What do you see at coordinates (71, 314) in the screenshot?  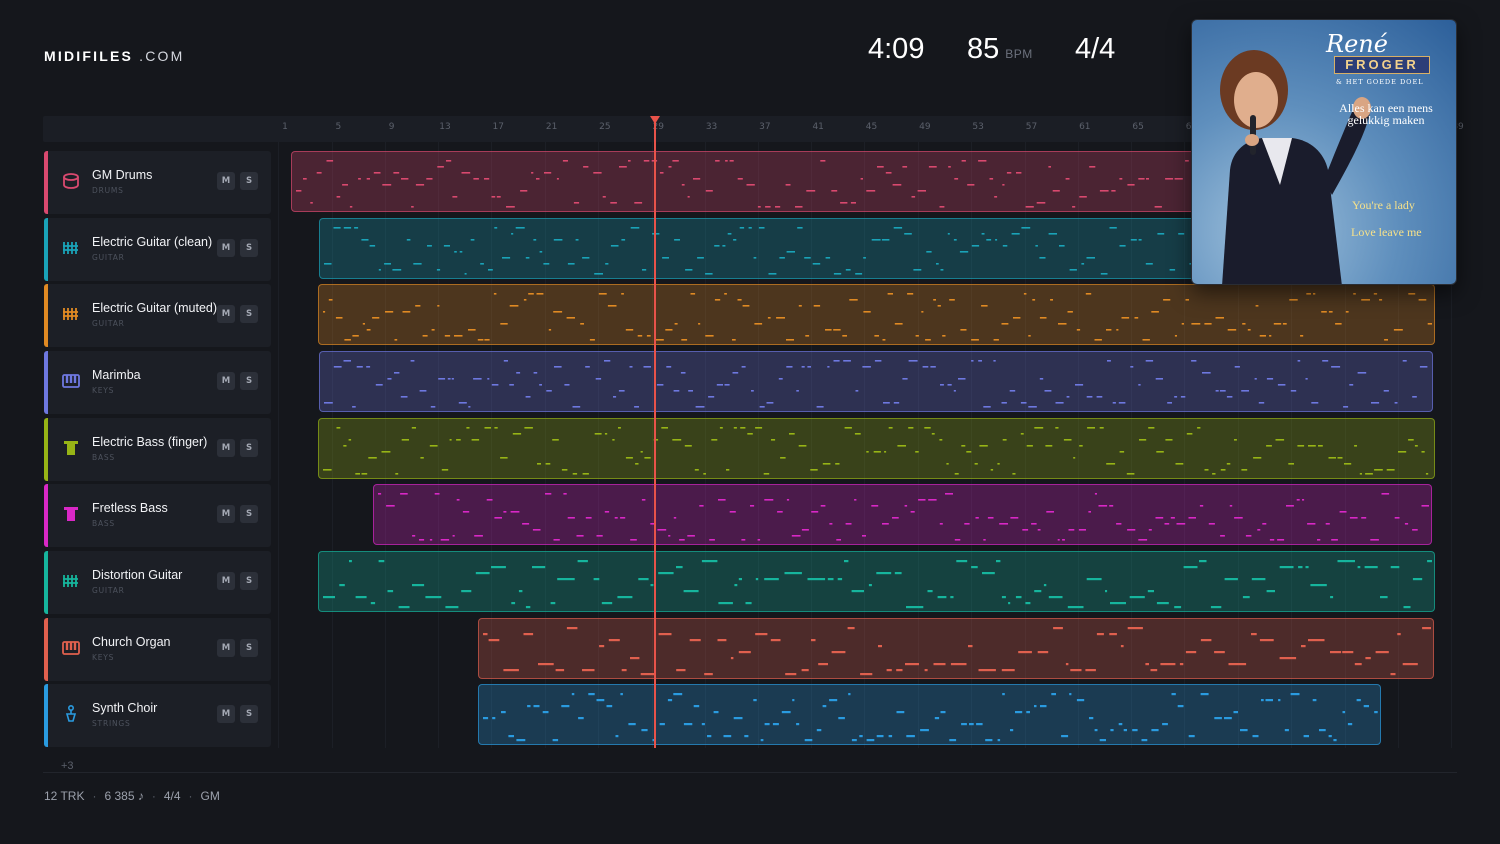 I see `guitar-icon` at bounding box center [71, 314].